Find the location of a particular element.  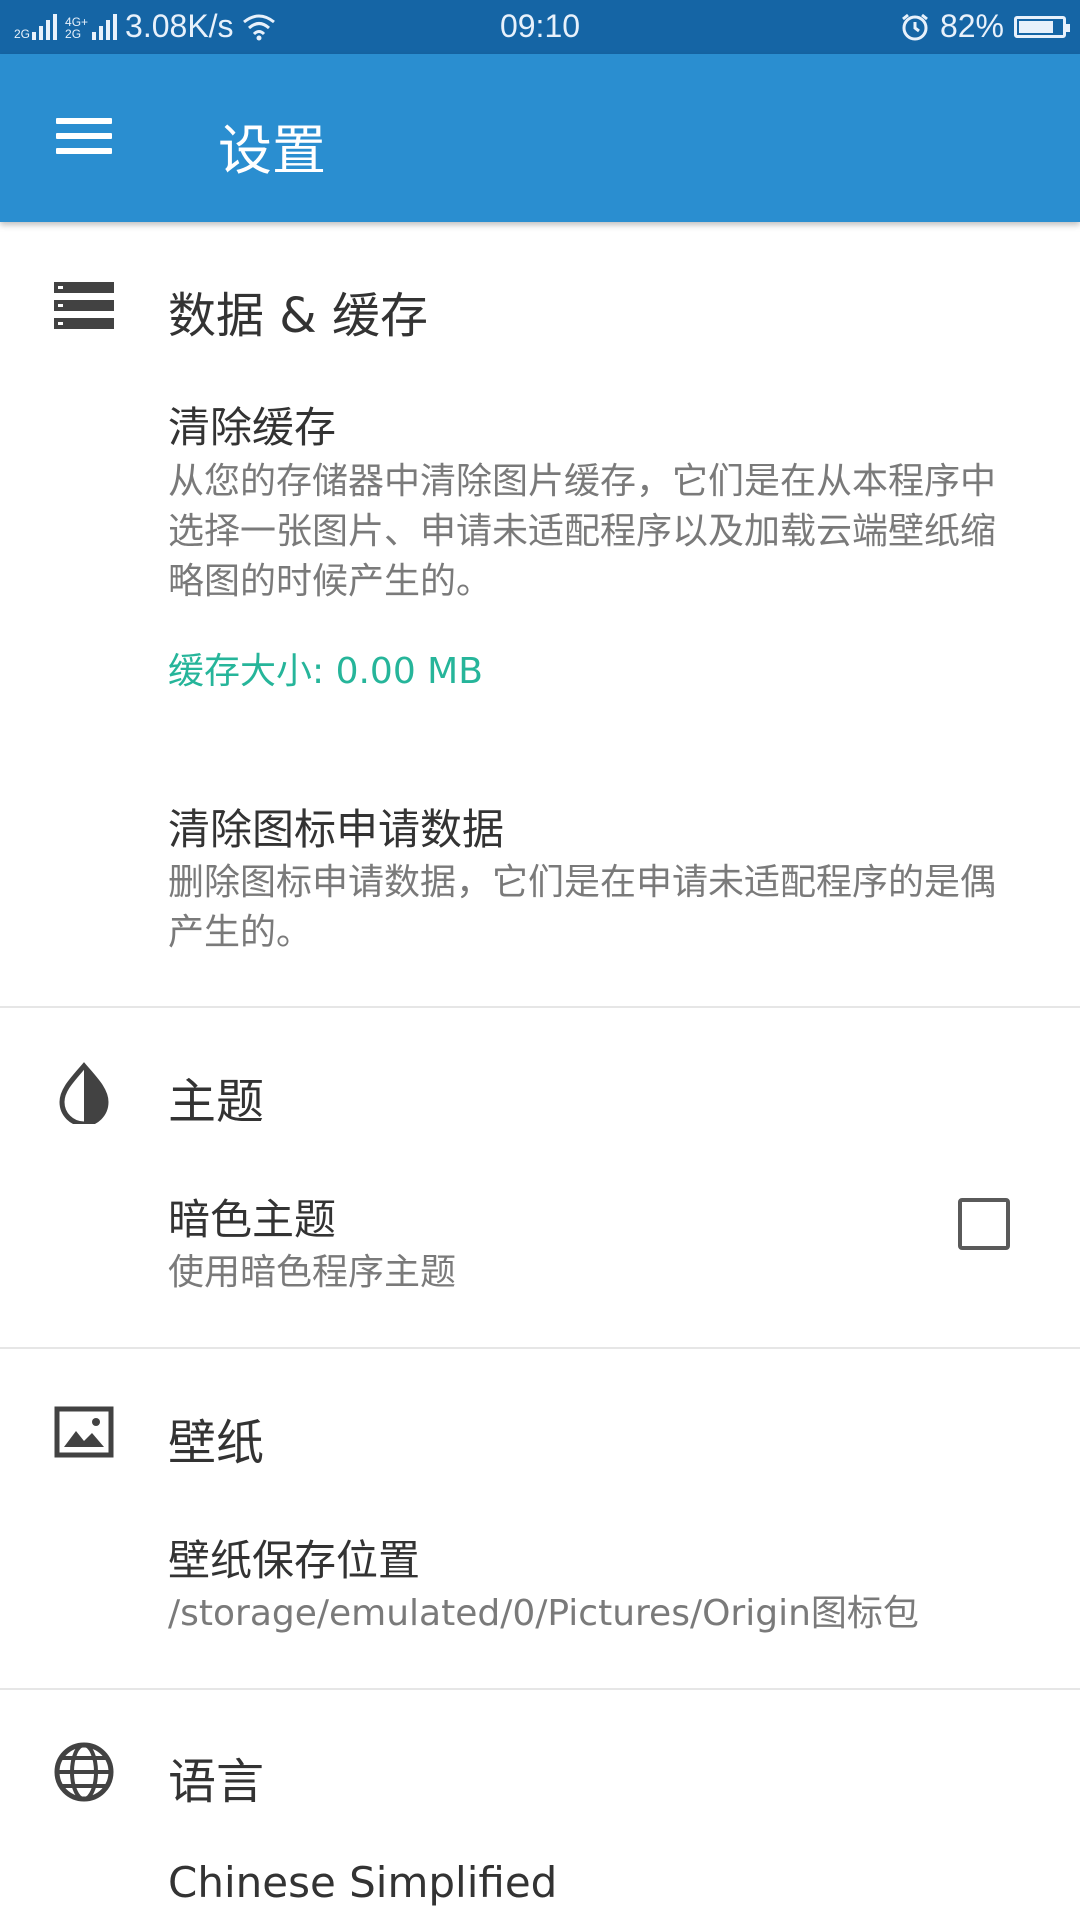

hamburger-menu-icon is located at coordinates (84, 136).